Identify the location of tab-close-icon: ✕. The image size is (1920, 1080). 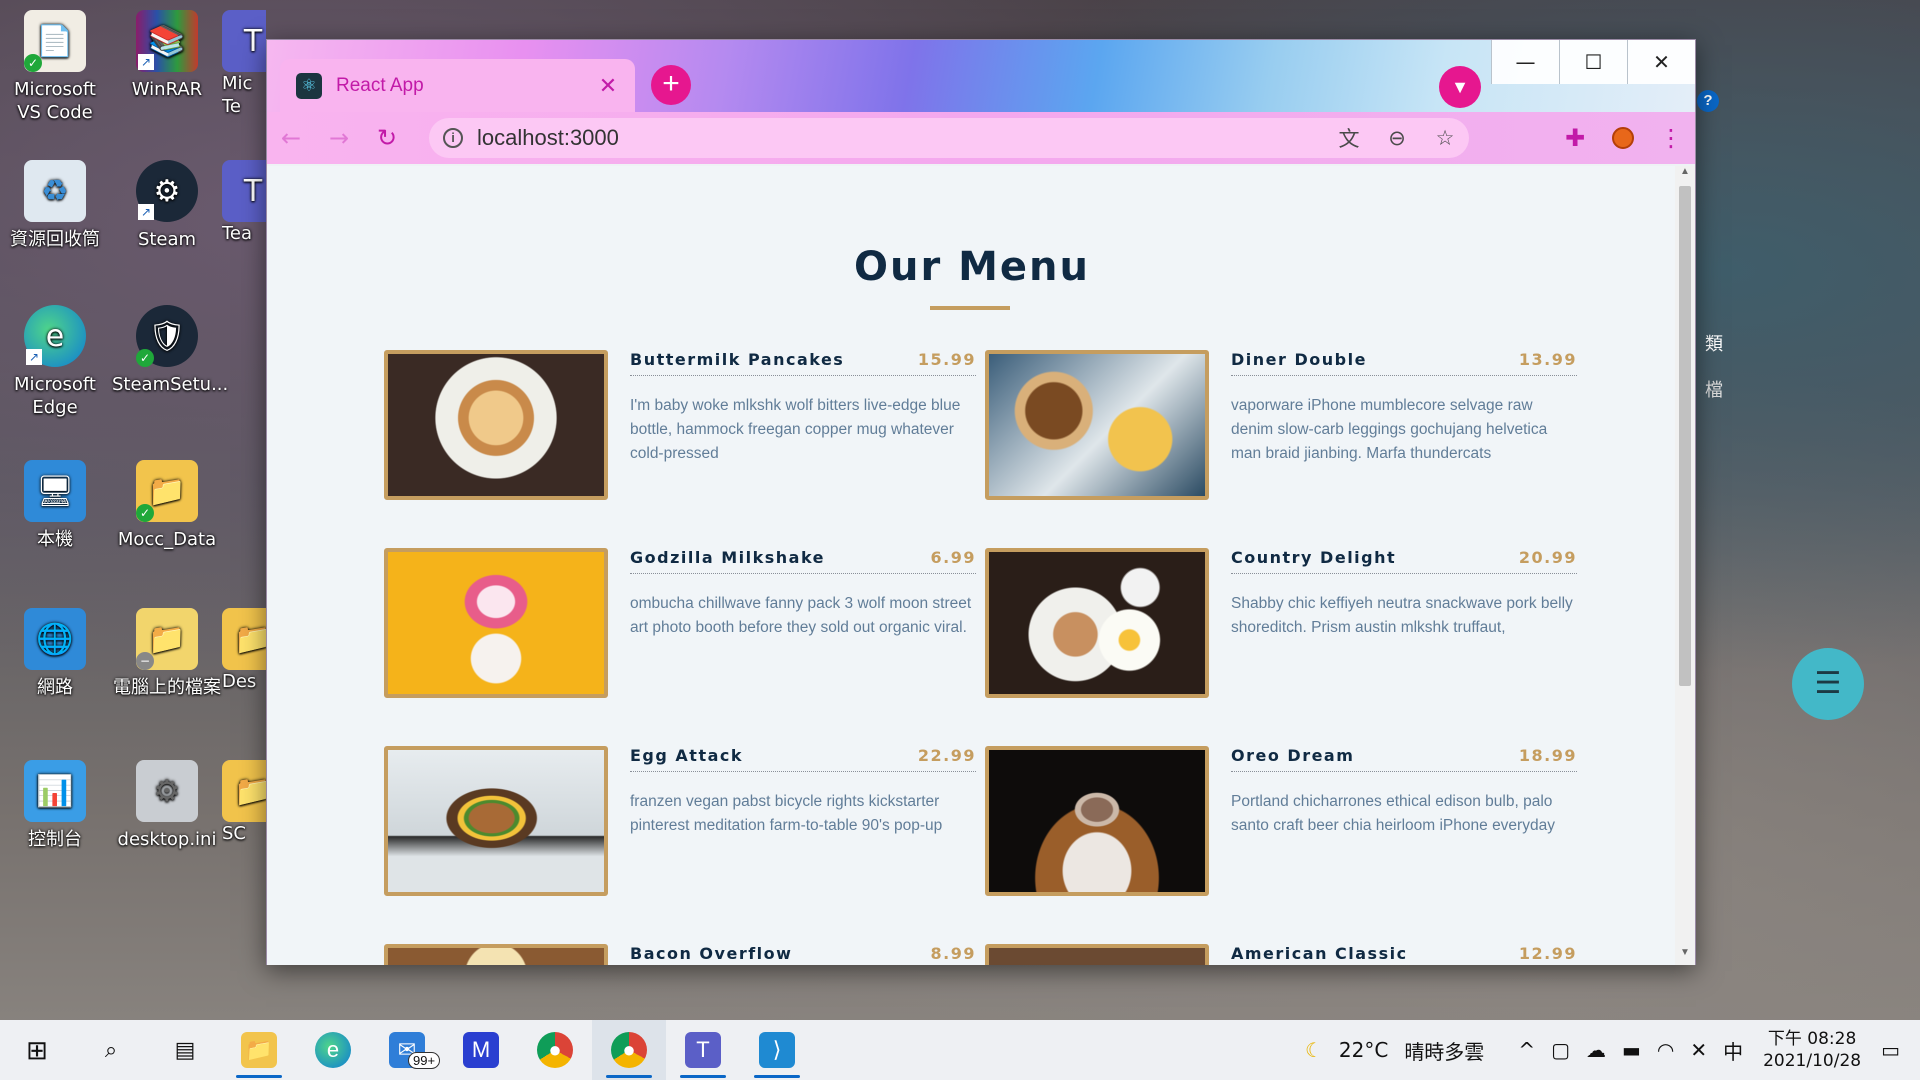
(608, 86).